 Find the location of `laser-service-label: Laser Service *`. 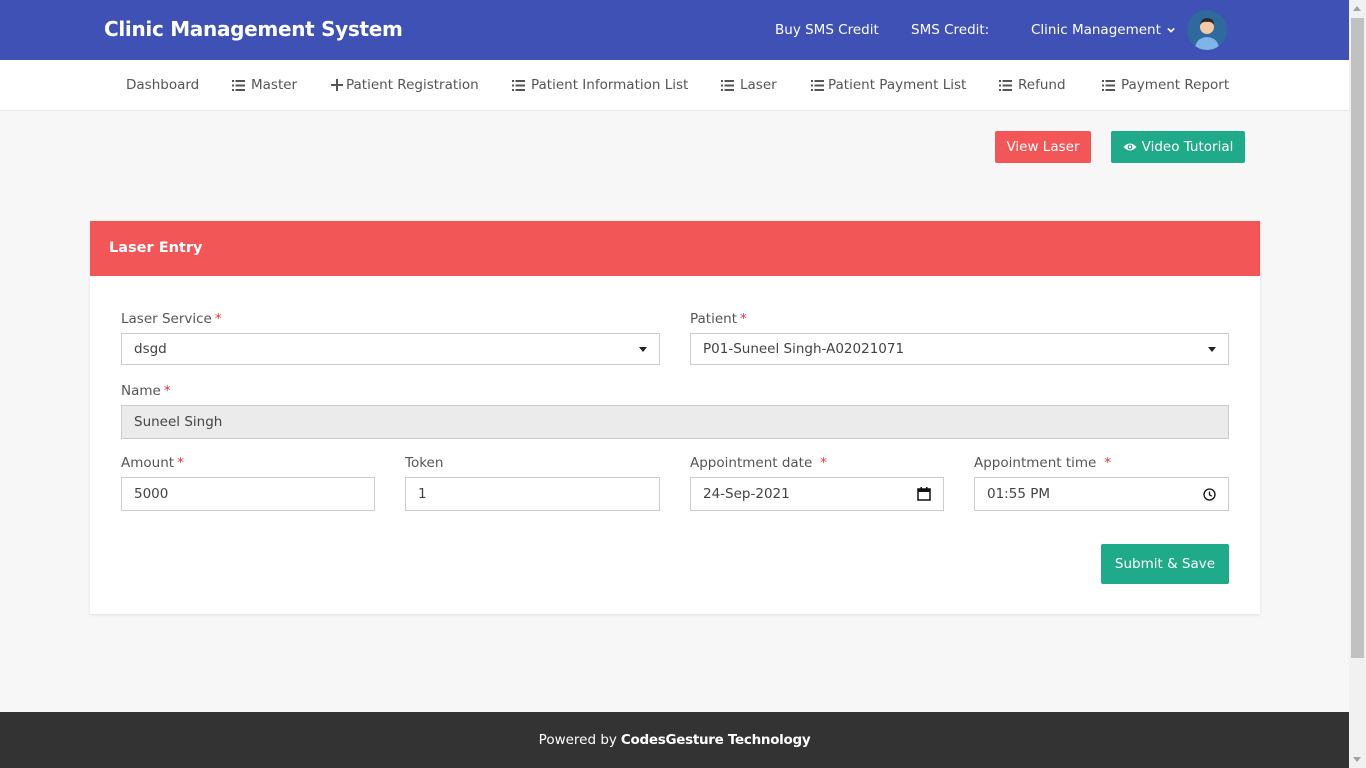

laser-service-label: Laser Service * is located at coordinates (171, 319).